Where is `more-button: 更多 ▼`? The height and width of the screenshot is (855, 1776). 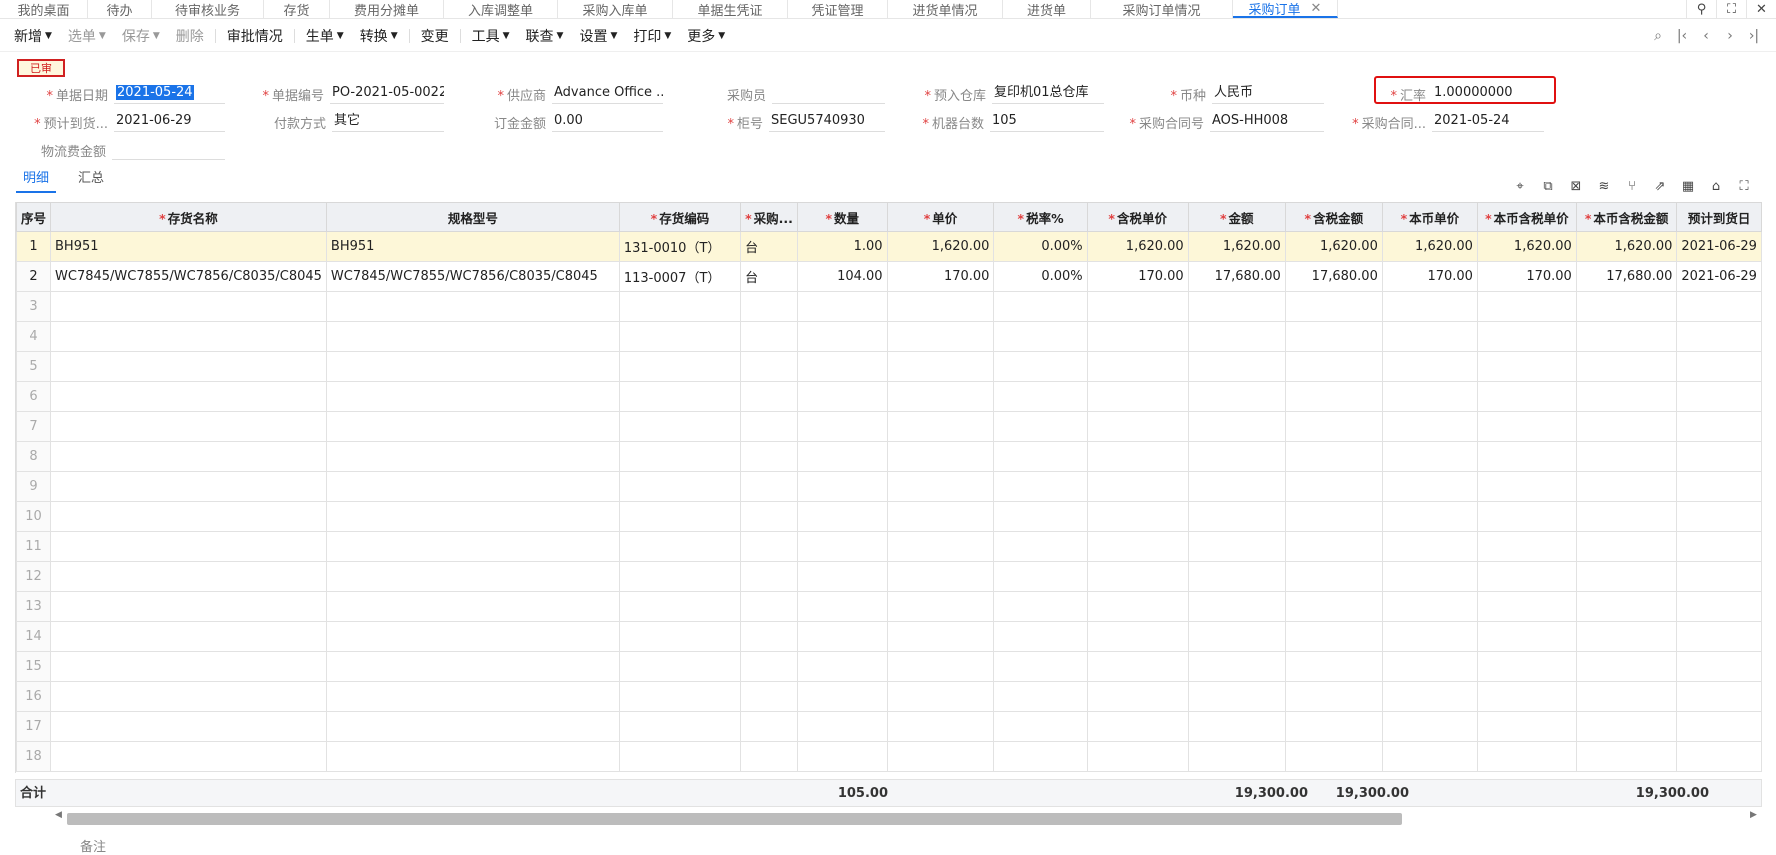
more-button: 更多 ▼ is located at coordinates (706, 36).